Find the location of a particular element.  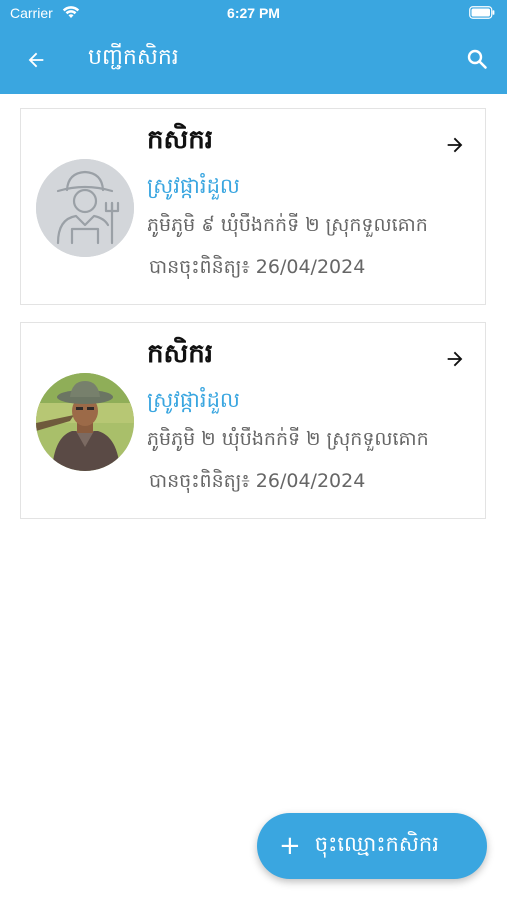

farmer-placeholder-icon is located at coordinates (85, 208).